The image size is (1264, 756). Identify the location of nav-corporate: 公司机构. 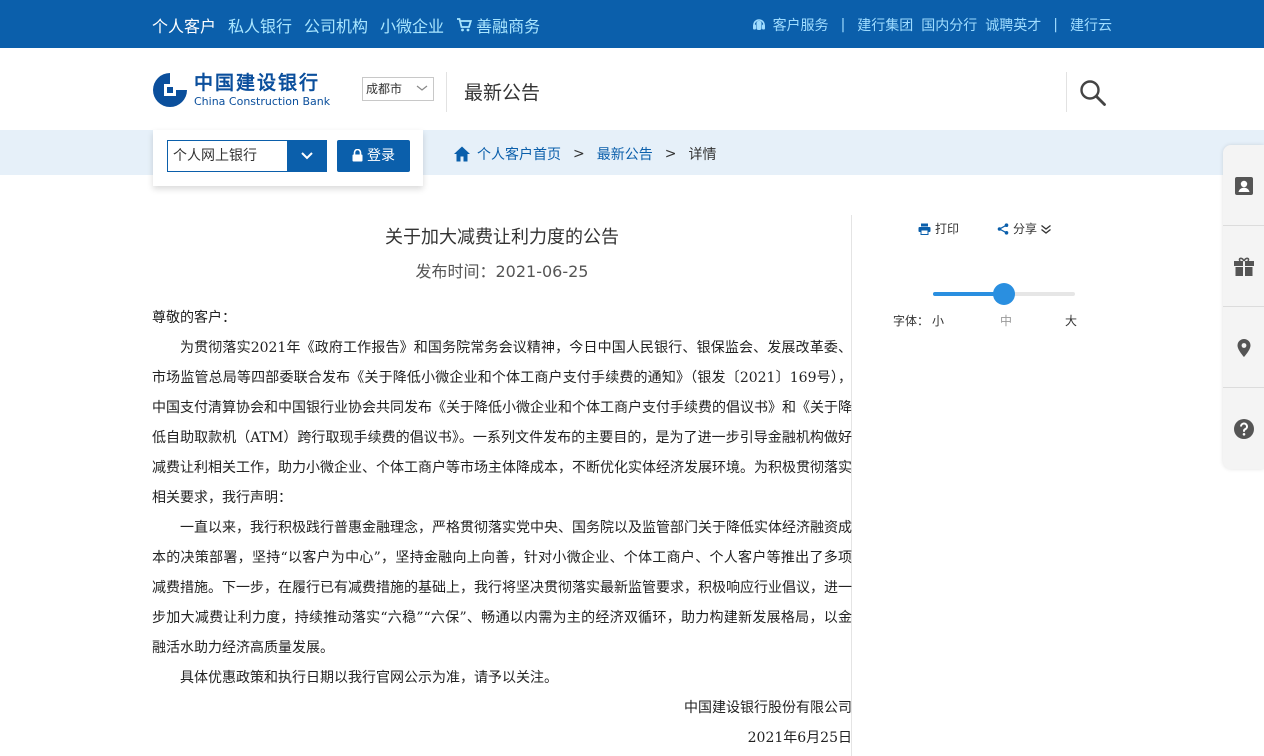
(336, 25).